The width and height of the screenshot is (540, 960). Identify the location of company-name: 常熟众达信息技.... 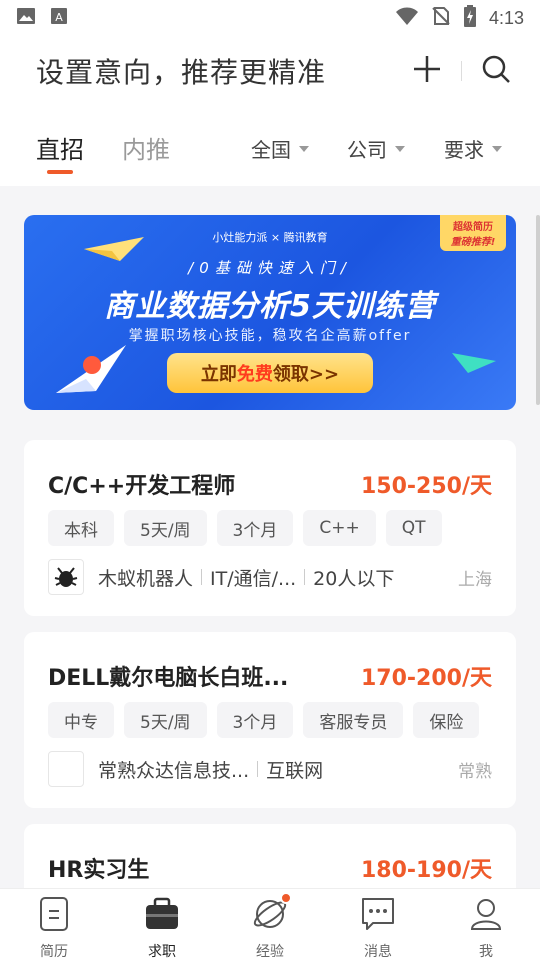
(174, 770).